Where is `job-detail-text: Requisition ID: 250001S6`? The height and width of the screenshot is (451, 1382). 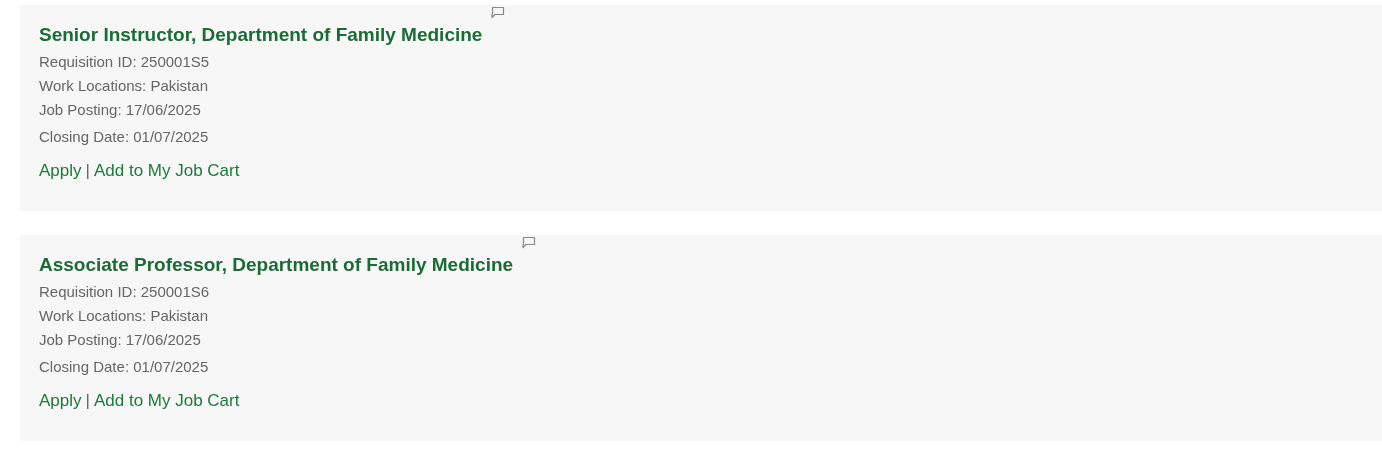
job-detail-text: Requisition ID: 250001S6 is located at coordinates (125, 292).